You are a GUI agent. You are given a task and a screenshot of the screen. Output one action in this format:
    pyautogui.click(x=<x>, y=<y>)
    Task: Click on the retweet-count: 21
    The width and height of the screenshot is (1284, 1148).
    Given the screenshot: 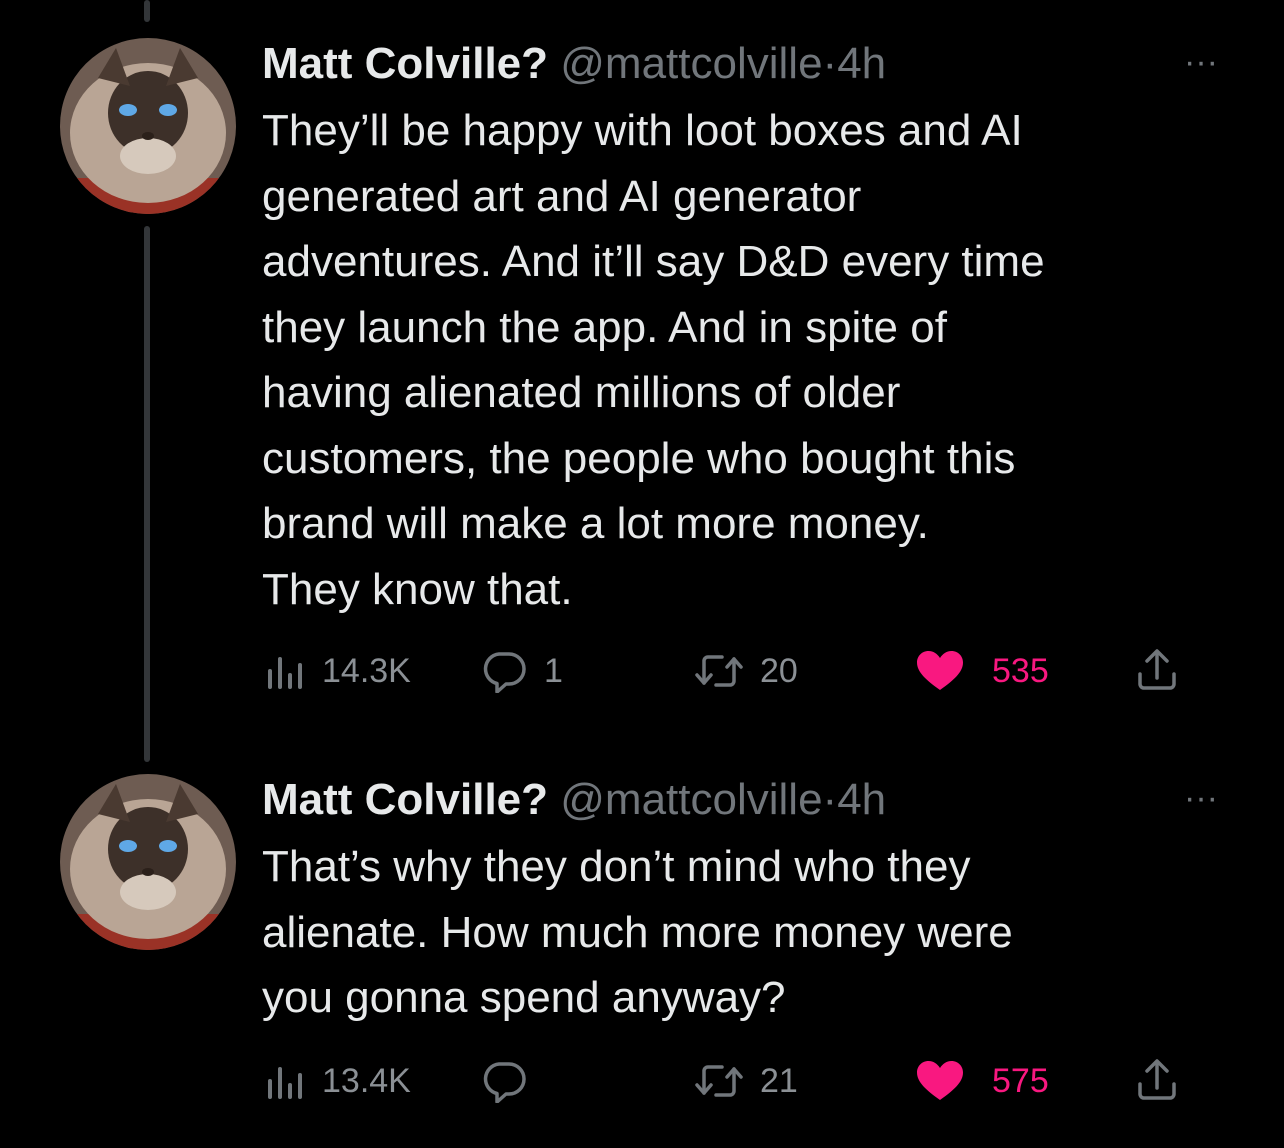 What is the action you would take?
    pyautogui.click(x=779, y=1080)
    